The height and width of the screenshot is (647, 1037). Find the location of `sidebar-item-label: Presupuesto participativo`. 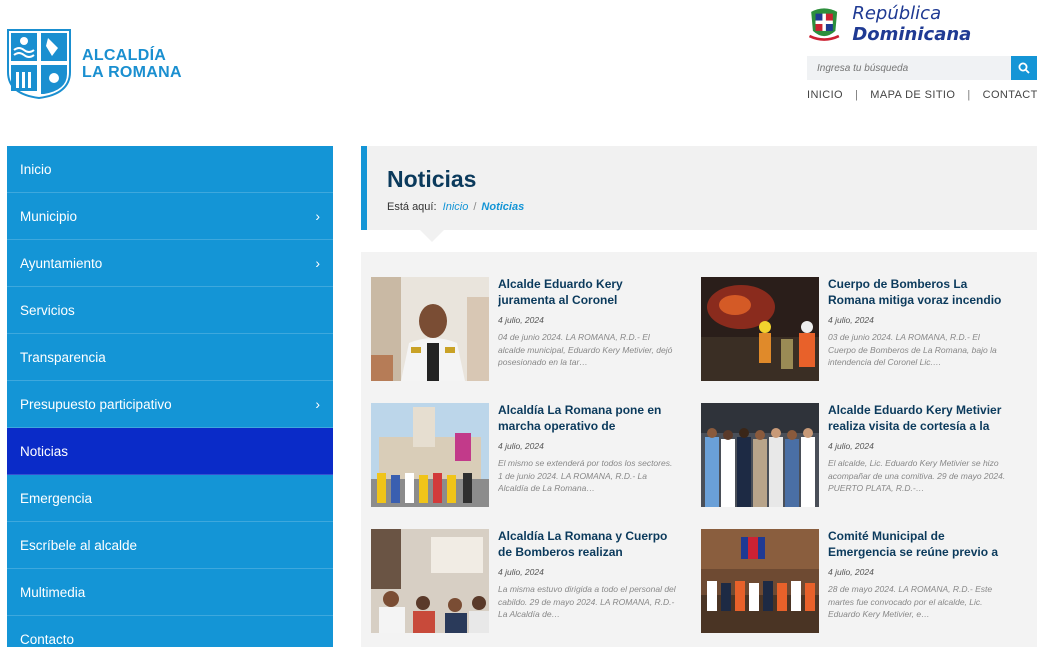

sidebar-item-label: Presupuesto participativo is located at coordinates (96, 404).